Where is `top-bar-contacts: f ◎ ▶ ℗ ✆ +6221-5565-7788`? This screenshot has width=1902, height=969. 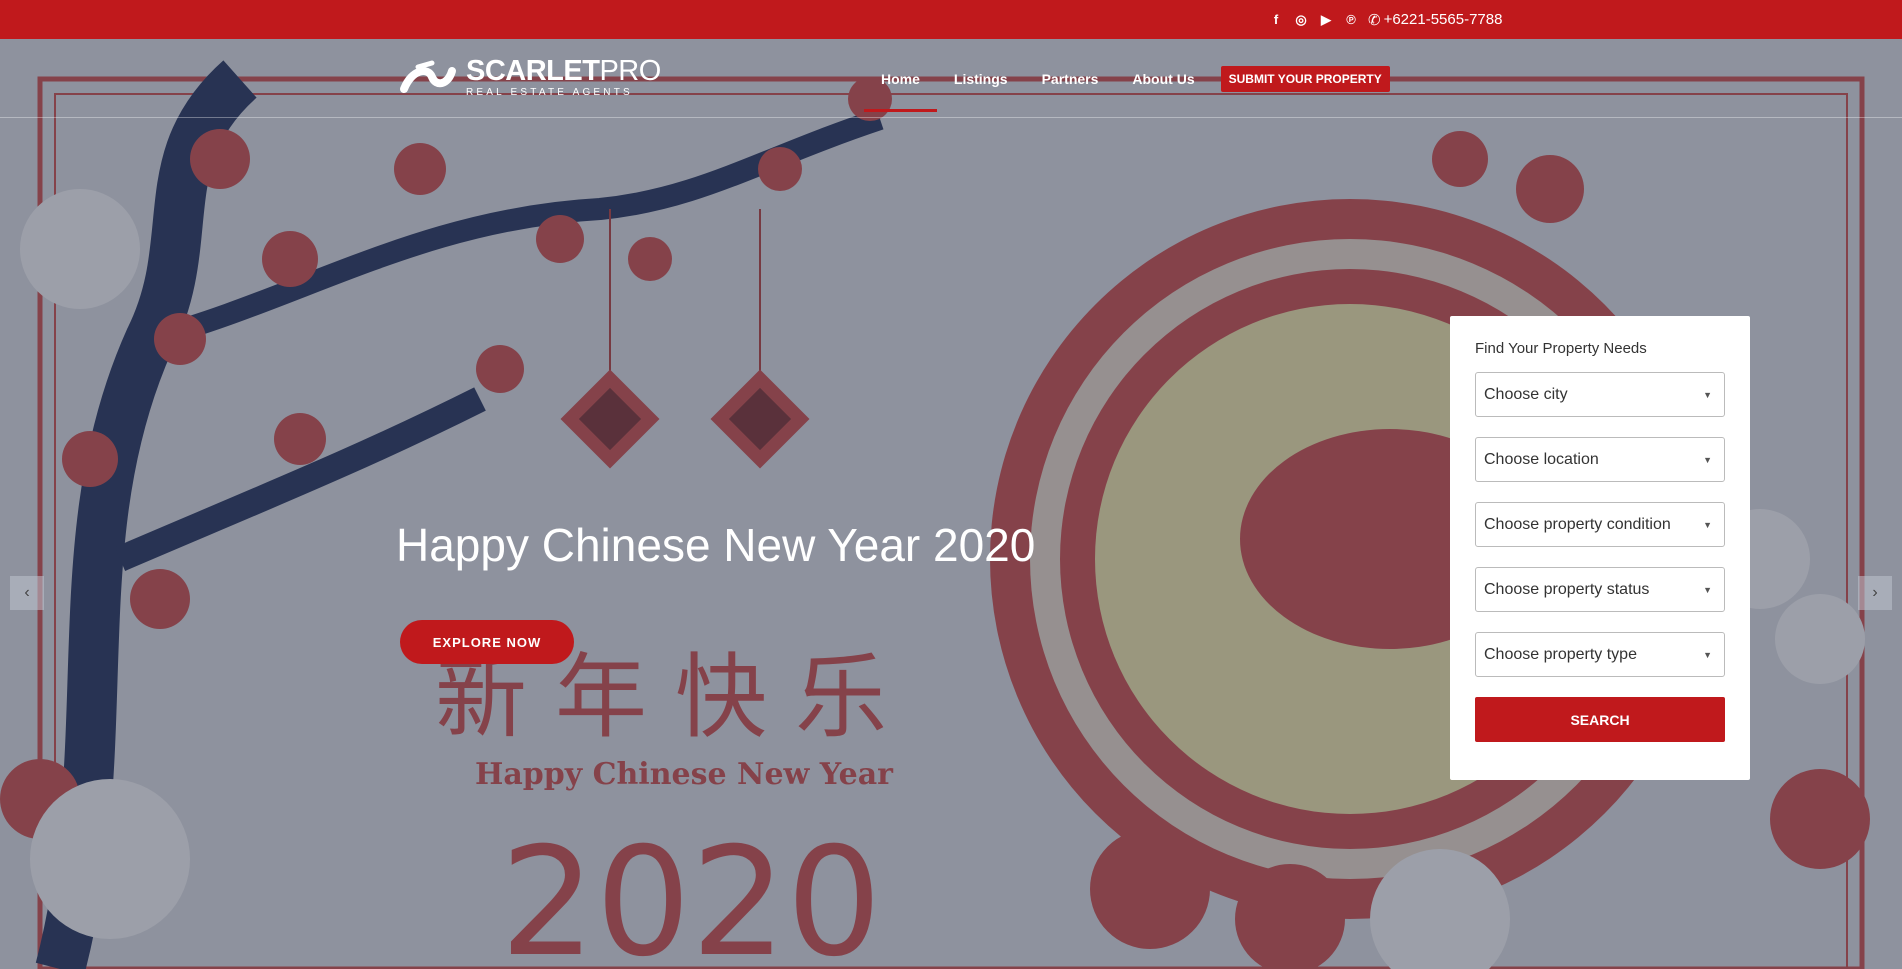 top-bar-contacts: f ◎ ▶ ℗ ✆ +6221-5565-7788 is located at coordinates (1385, 19).